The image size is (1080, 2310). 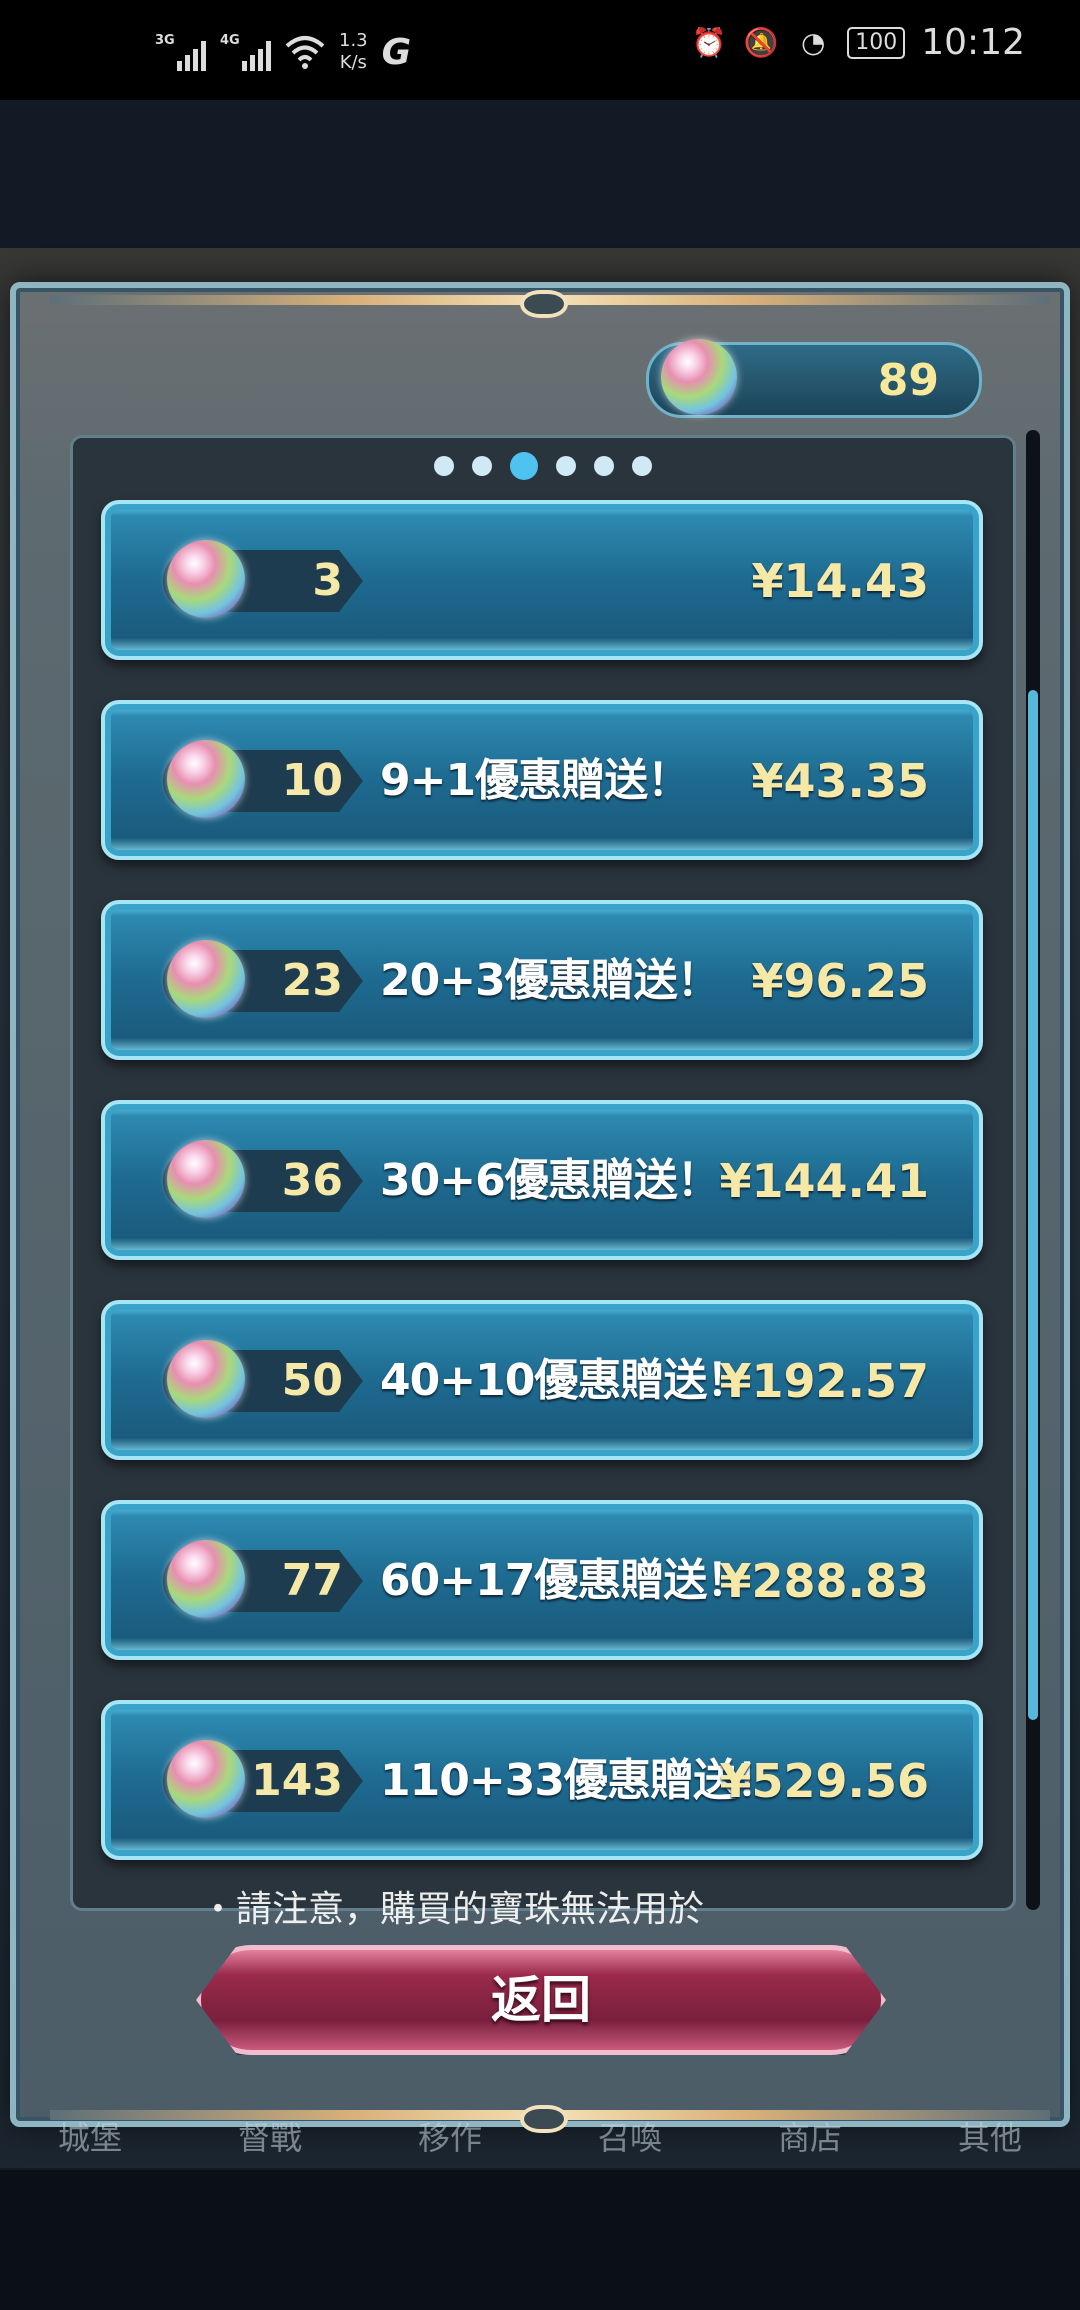 What do you see at coordinates (840, 781) in the screenshot?
I see `package-price: ¥43.35` at bounding box center [840, 781].